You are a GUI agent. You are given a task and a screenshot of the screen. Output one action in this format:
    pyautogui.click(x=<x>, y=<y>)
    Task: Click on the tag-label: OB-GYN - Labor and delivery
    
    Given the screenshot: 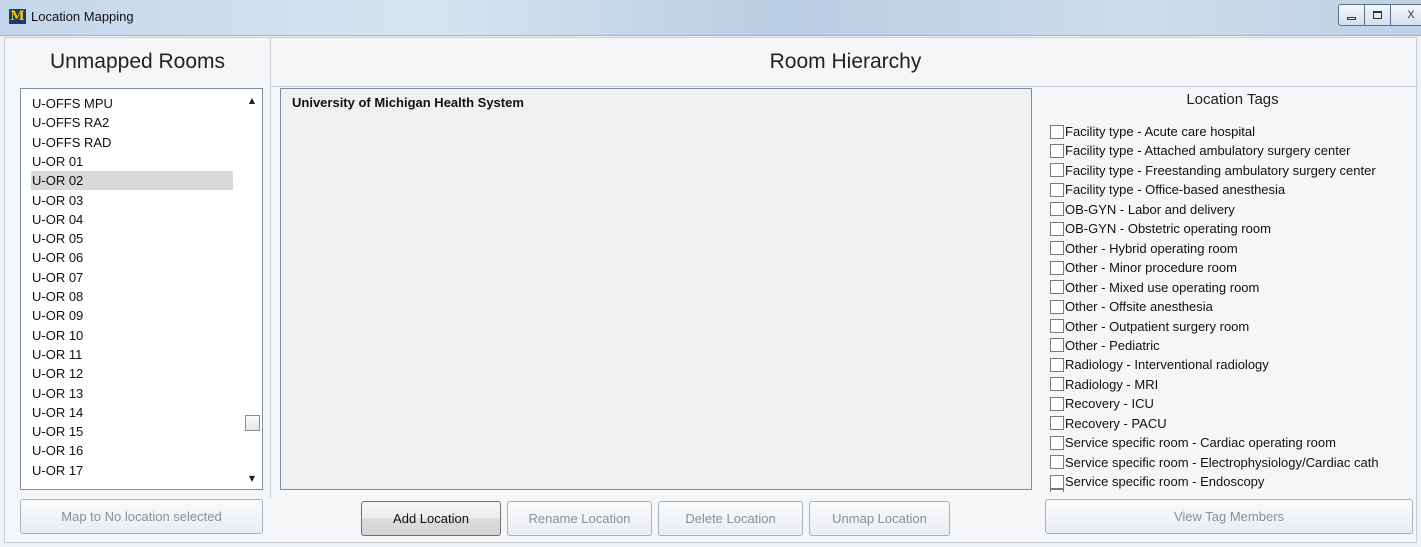 What is the action you would take?
    pyautogui.click(x=1150, y=209)
    